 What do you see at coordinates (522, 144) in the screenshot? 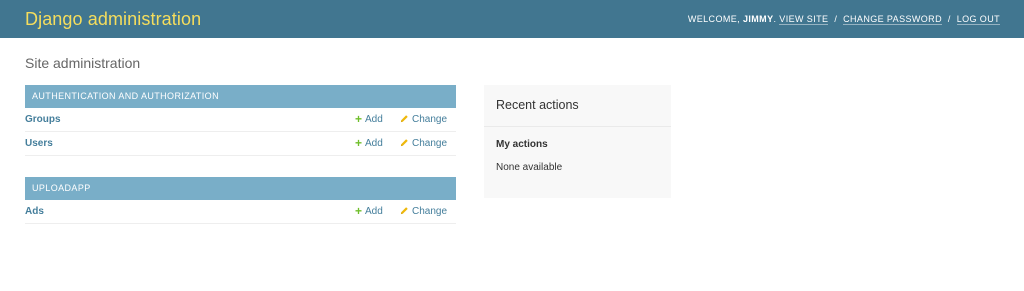
I see `my-actions-heading: My actions` at bounding box center [522, 144].